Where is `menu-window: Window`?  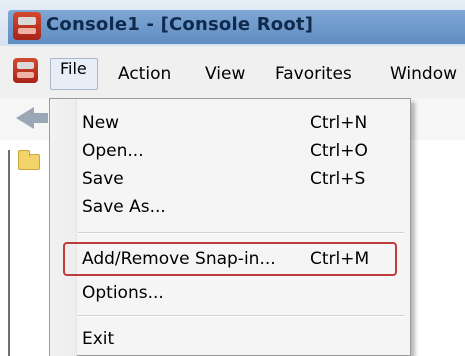 menu-window: Window is located at coordinates (423, 74).